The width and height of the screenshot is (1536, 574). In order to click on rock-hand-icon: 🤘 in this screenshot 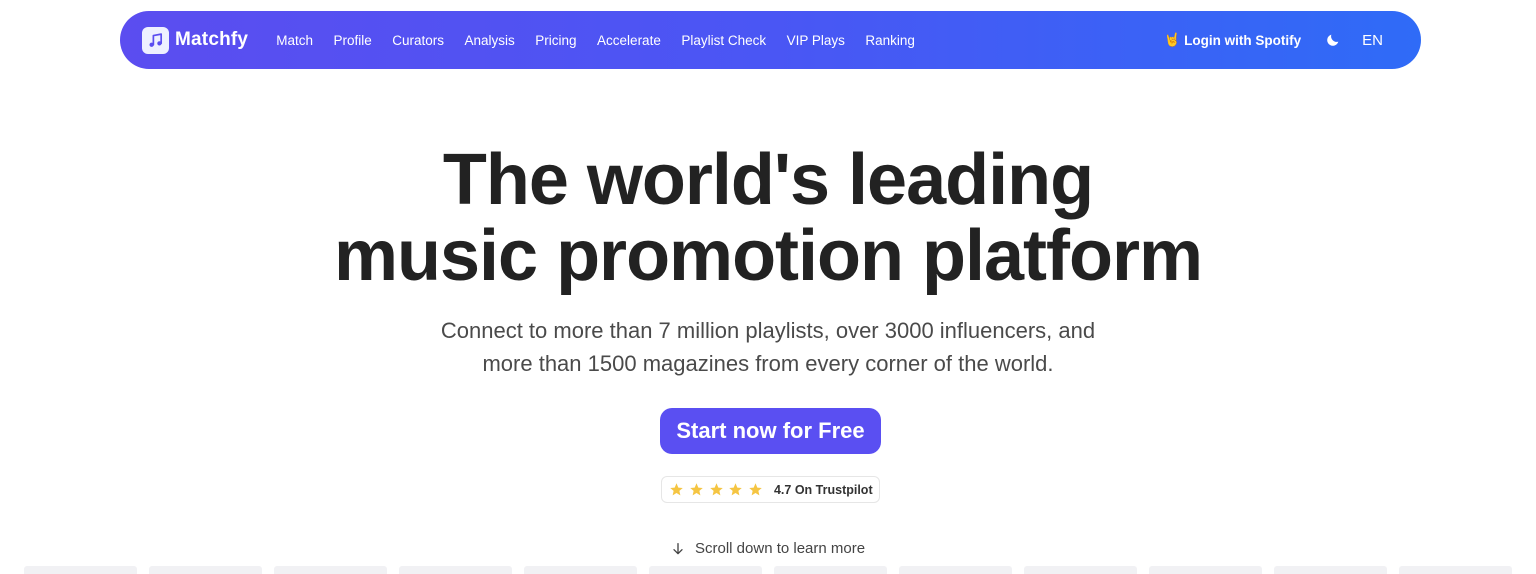, I will do `click(1172, 39)`.